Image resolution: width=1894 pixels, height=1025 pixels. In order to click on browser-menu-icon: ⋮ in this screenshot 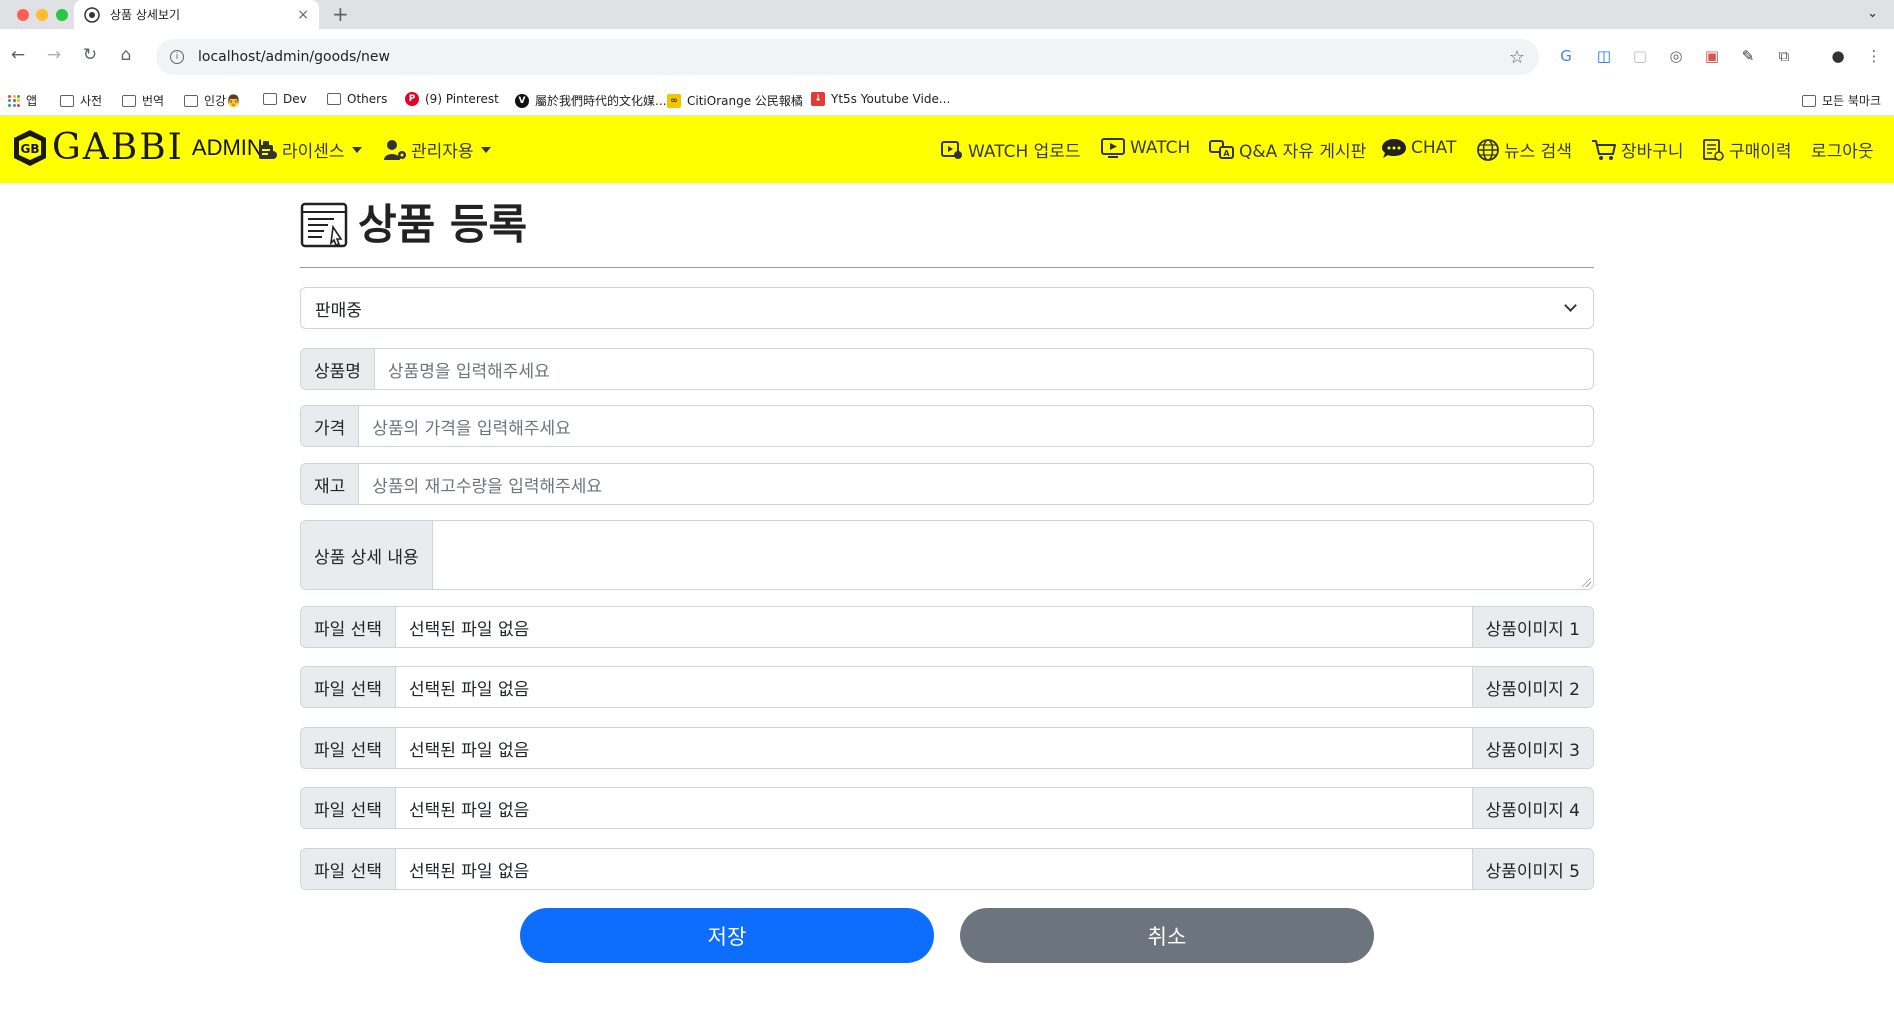, I will do `click(1874, 56)`.